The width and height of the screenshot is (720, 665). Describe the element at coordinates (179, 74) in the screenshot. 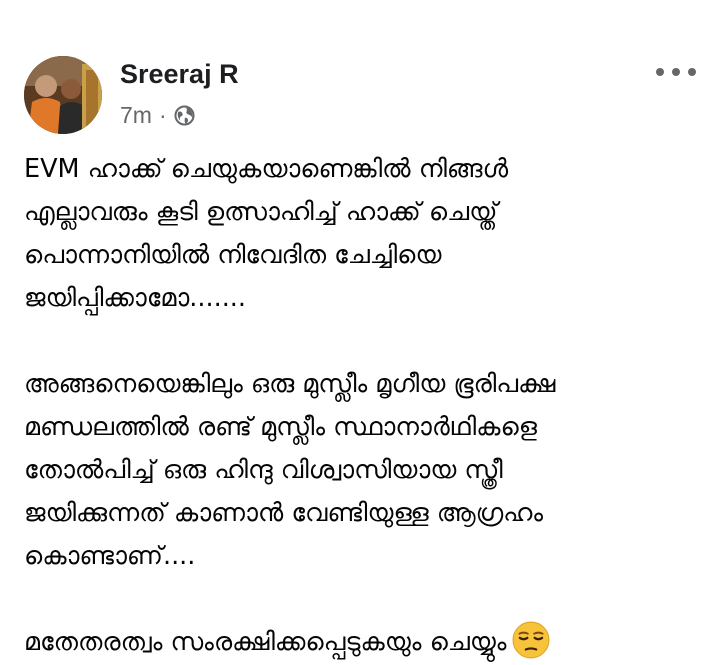

I see `author-name: Sreeraj R` at that location.